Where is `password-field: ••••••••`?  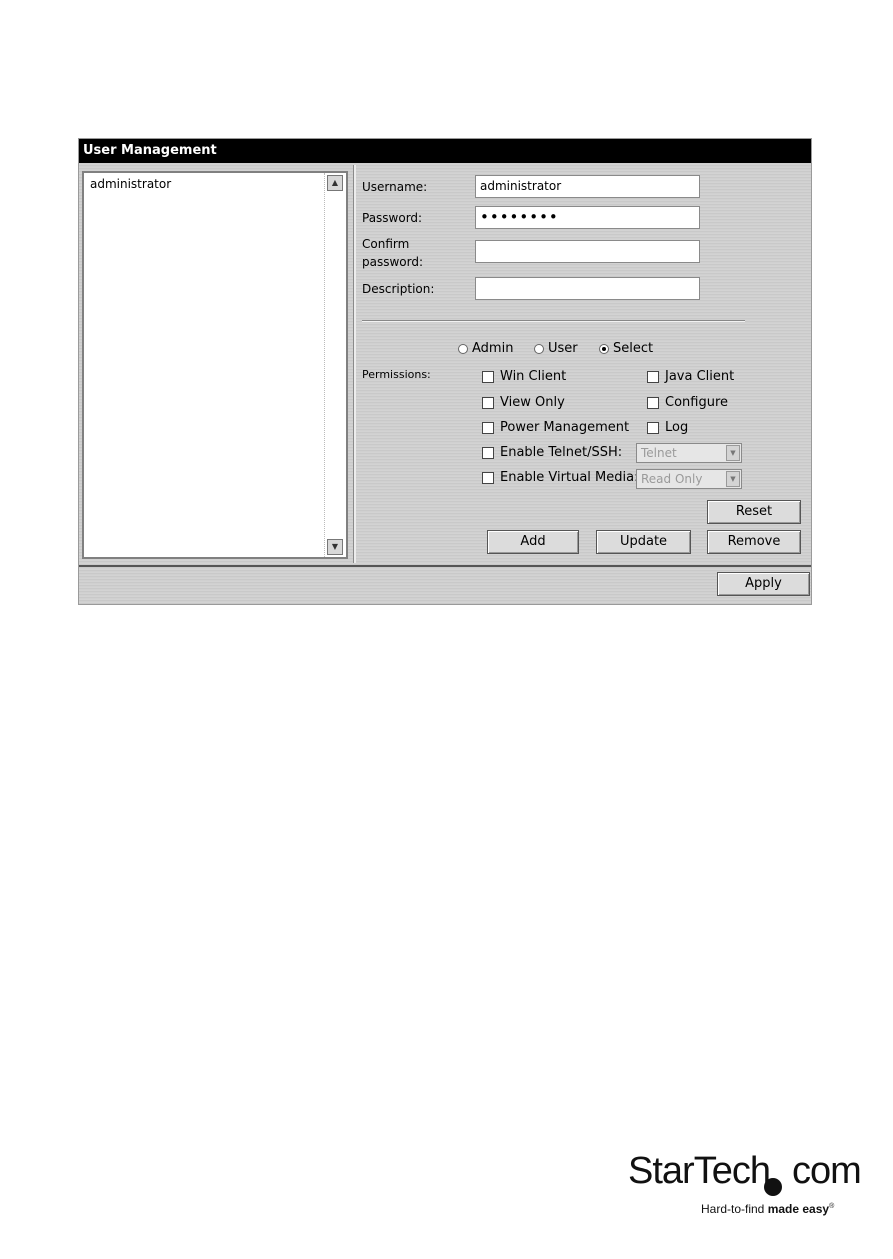
password-field: •••••••• is located at coordinates (587, 217).